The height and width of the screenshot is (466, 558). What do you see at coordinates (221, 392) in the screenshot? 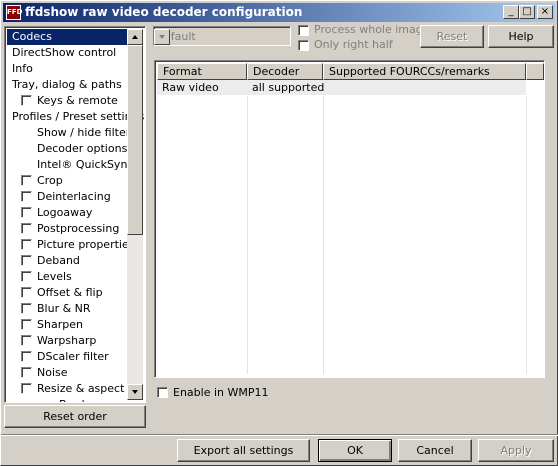
I see `enable-wmp11-label: Enable in WMP11` at bounding box center [221, 392].